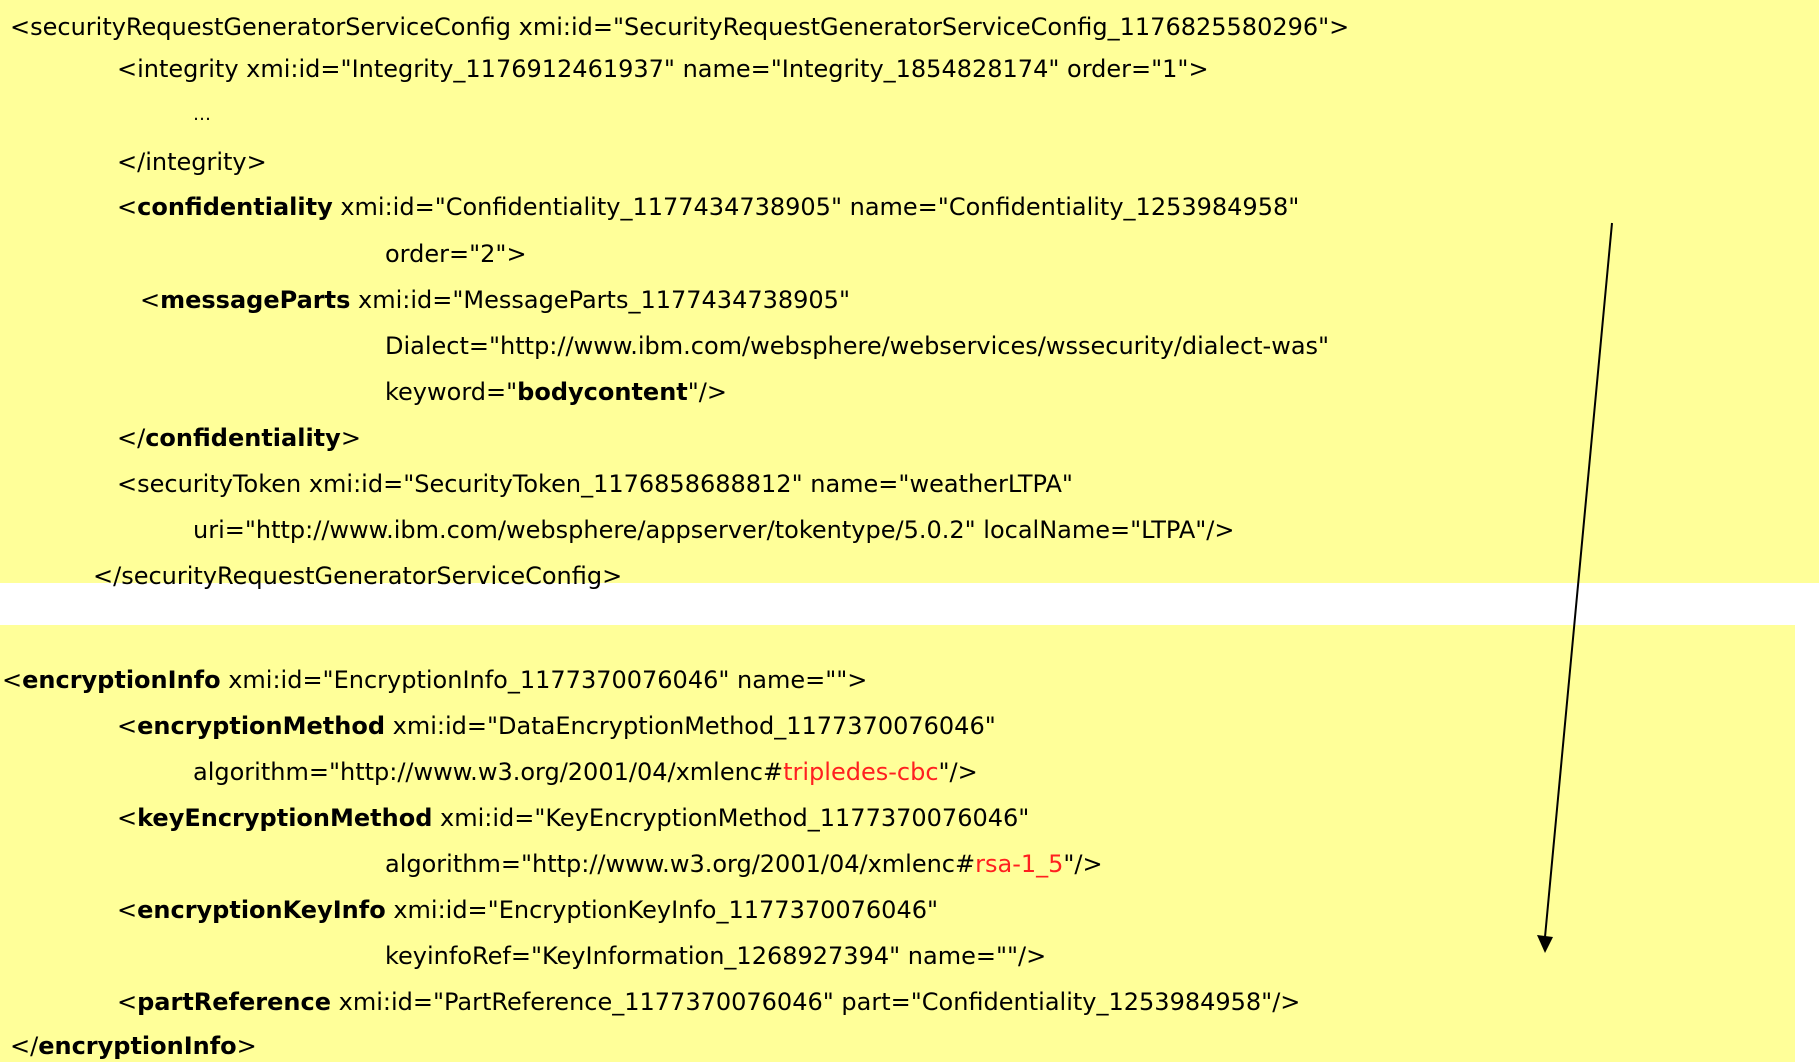  I want to click on code-line: </integrity>, so click(192, 162).